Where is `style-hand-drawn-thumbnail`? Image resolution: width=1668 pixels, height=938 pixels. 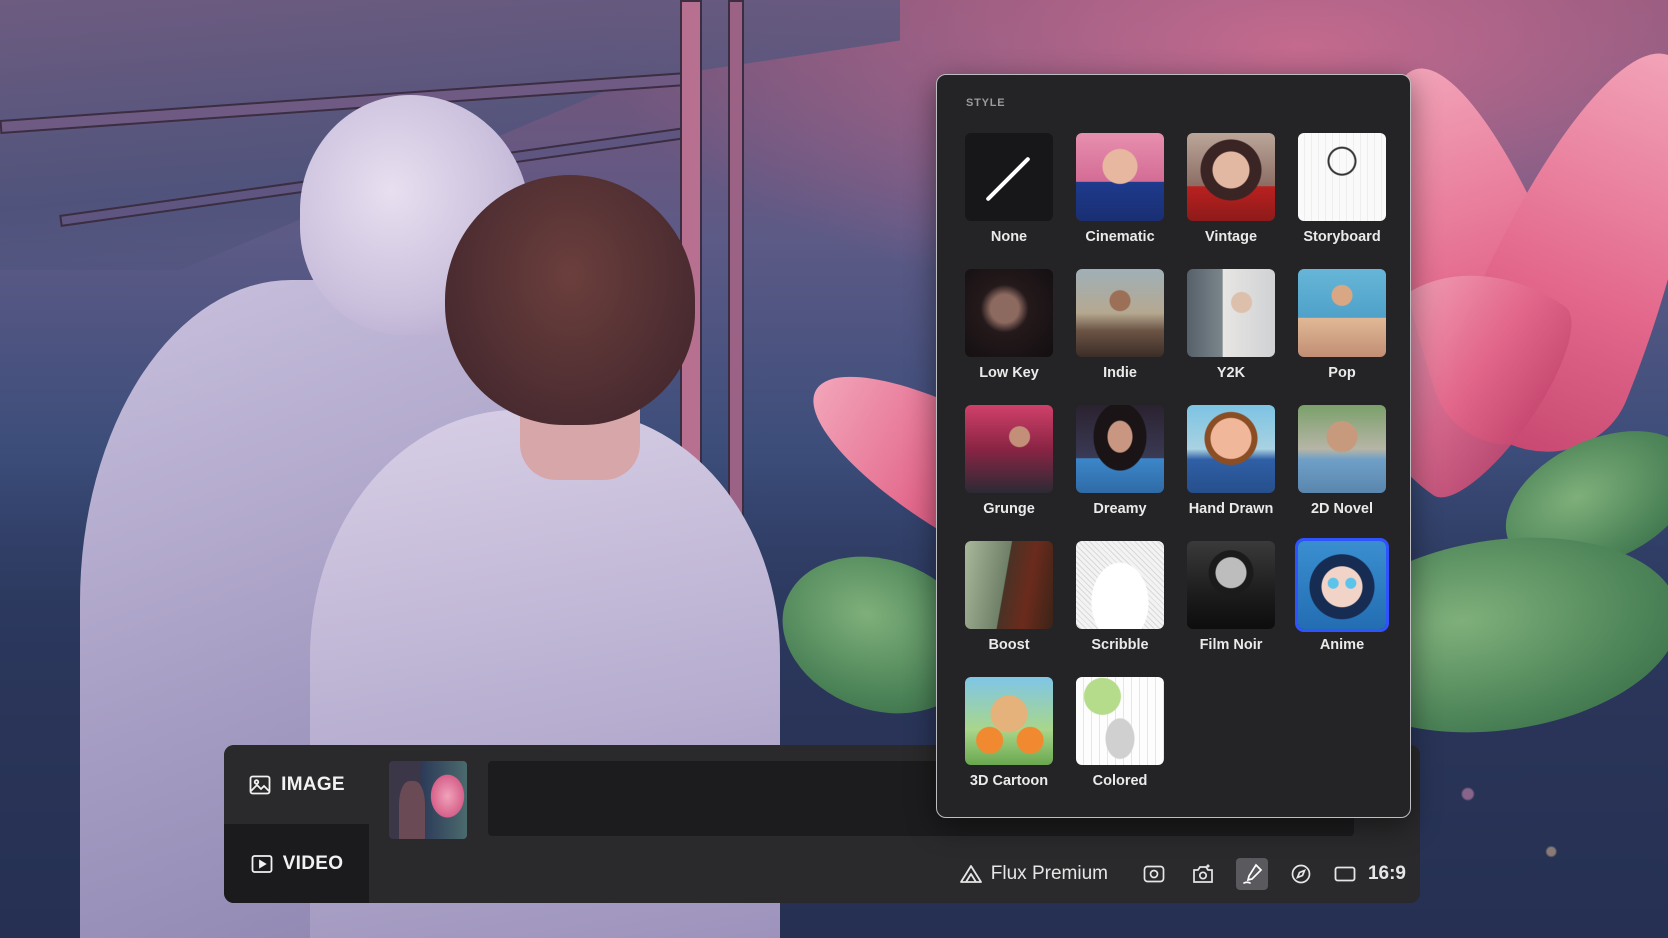
style-hand-drawn-thumbnail is located at coordinates (1231, 449).